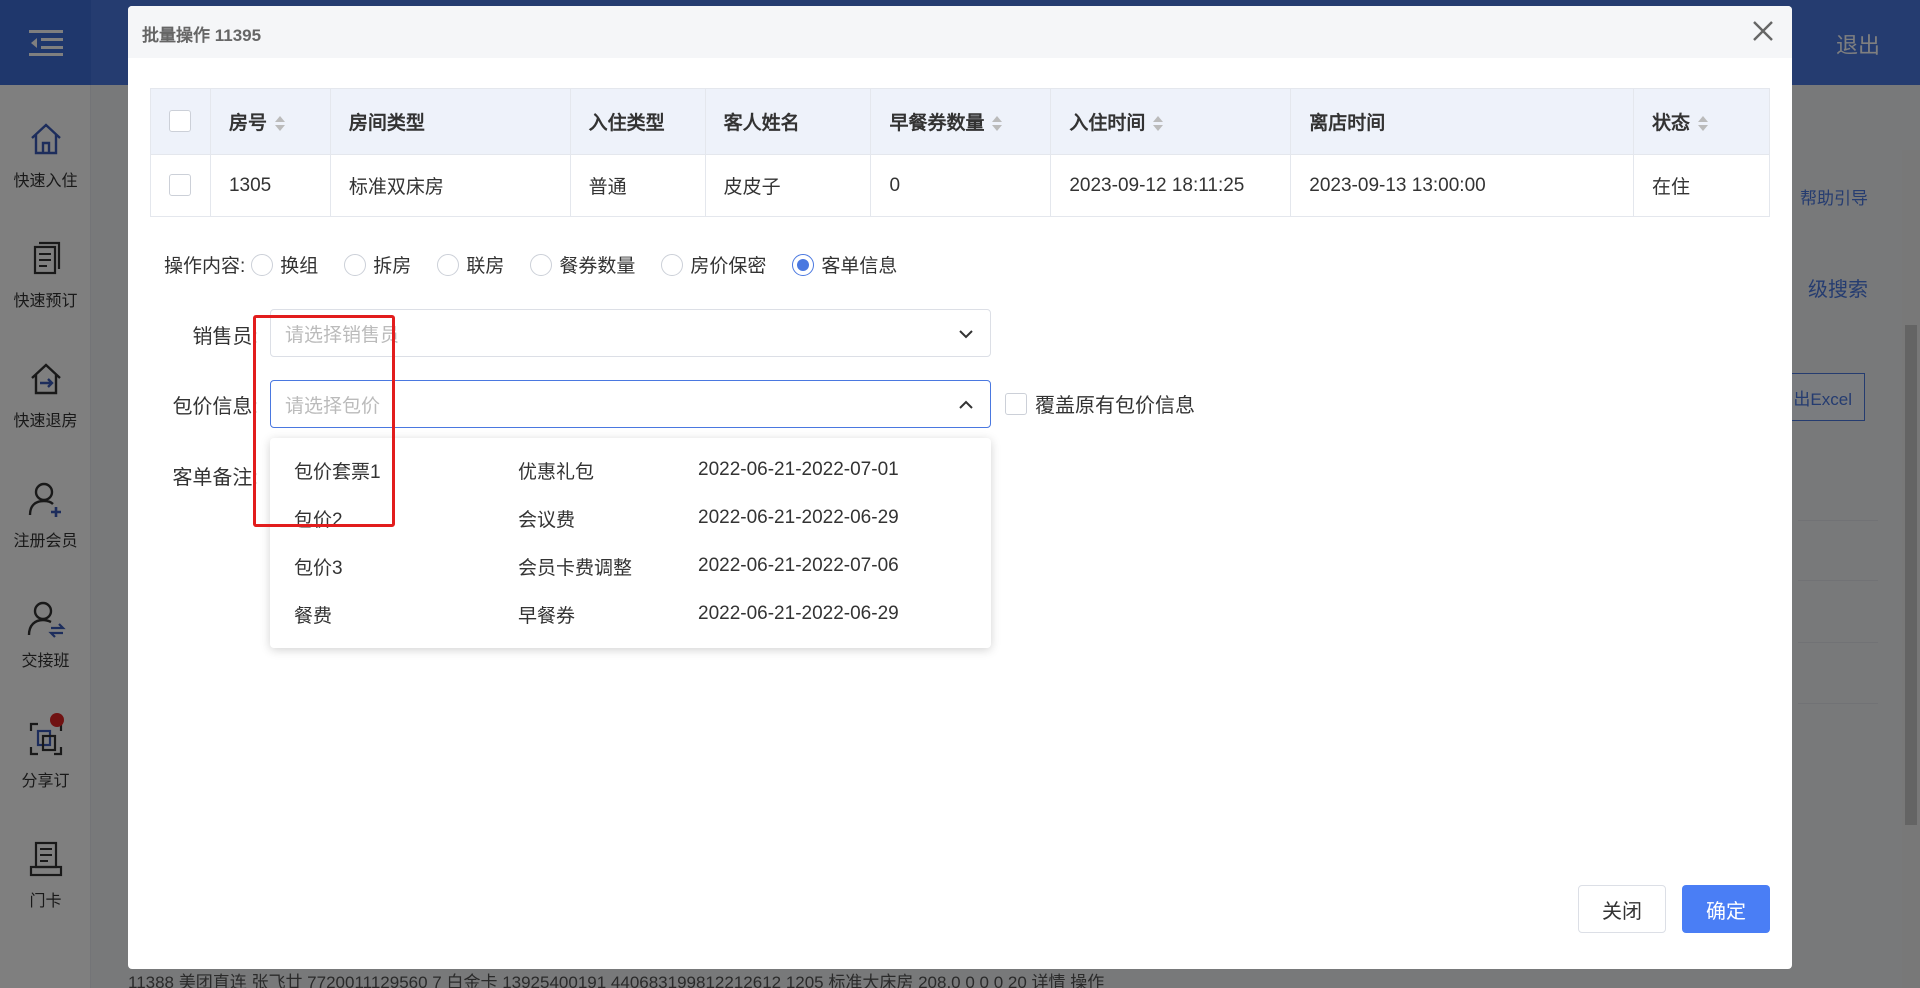  I want to click on remark-label: 客单备注:, so click(215, 478).